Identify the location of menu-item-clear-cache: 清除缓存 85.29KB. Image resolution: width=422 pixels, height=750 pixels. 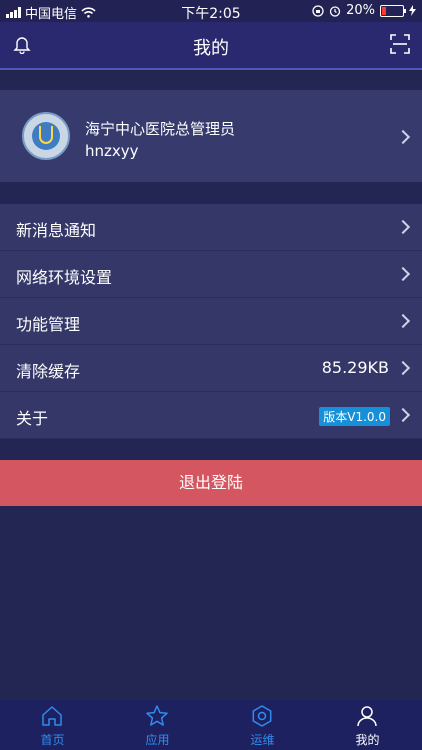
(211, 368).